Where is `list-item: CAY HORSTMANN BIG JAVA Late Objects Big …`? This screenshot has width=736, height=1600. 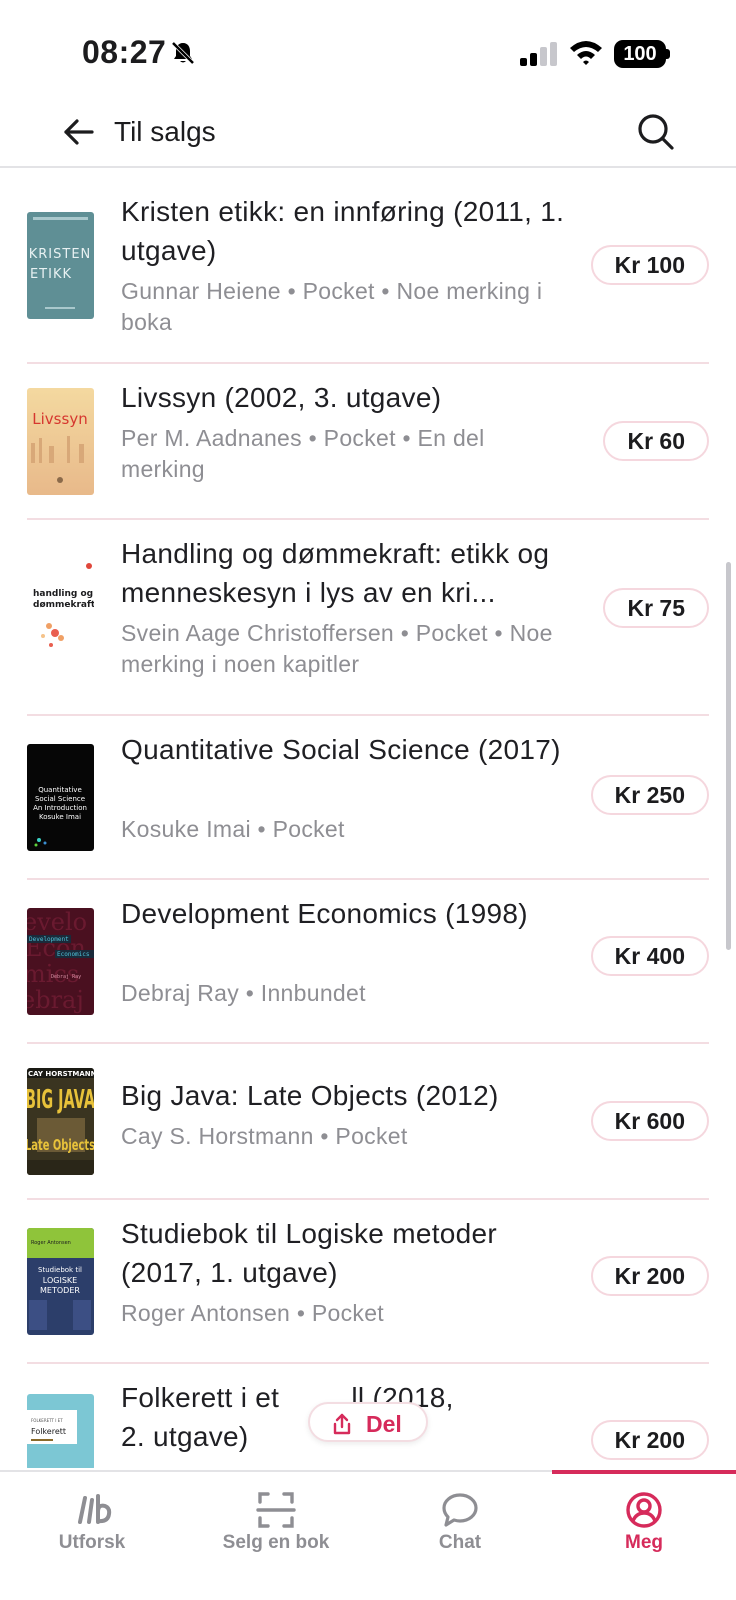
list-item: CAY HORSTMANN BIG JAVA Late Objects Big … is located at coordinates (368, 1122).